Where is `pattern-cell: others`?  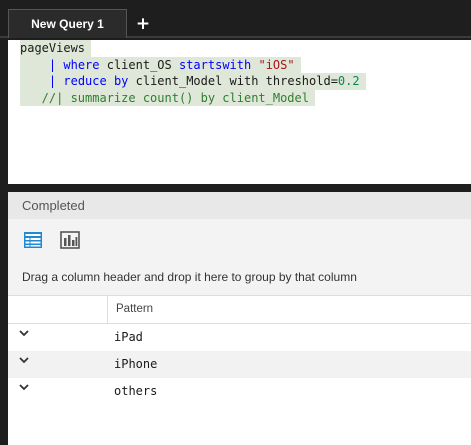
pattern-cell: others is located at coordinates (136, 391).